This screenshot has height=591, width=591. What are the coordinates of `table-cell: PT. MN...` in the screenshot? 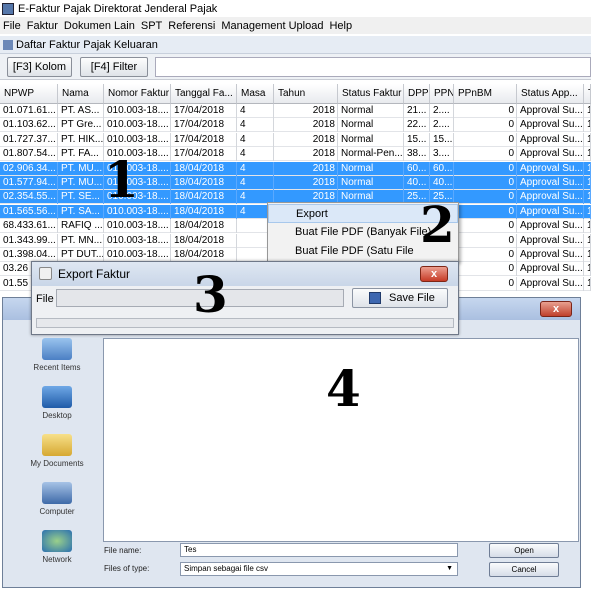 It's located at (81, 240).